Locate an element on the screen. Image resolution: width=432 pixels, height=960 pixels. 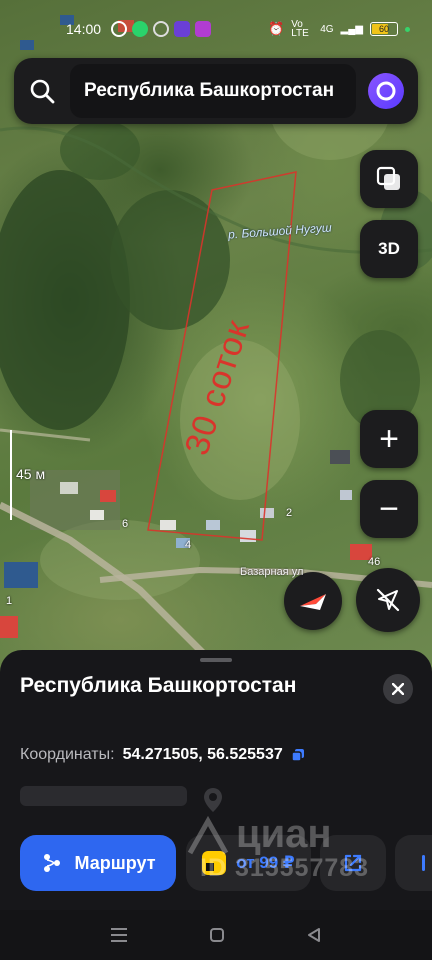
home-icon is located at coordinates (217, 935).